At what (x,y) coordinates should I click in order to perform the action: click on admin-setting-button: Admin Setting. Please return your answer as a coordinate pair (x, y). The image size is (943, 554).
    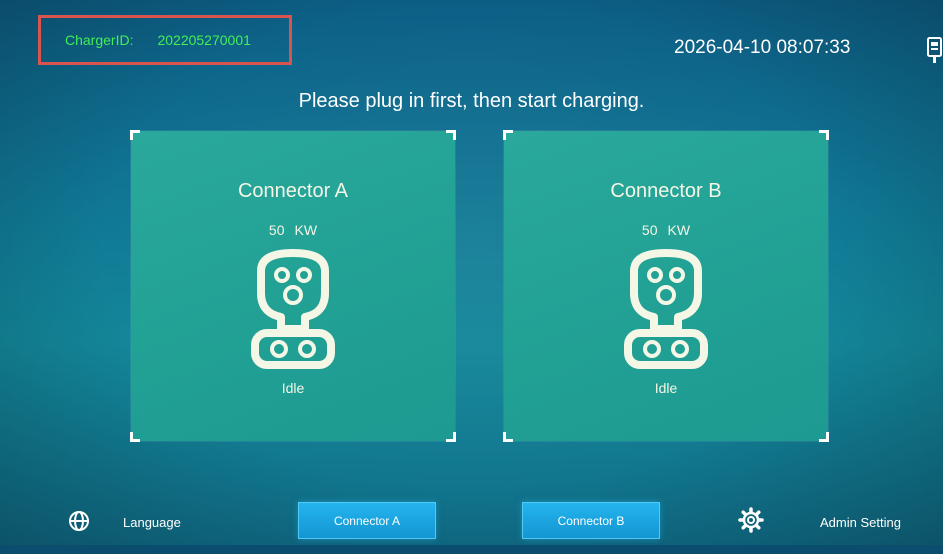
    Looking at the image, I should click on (860, 522).